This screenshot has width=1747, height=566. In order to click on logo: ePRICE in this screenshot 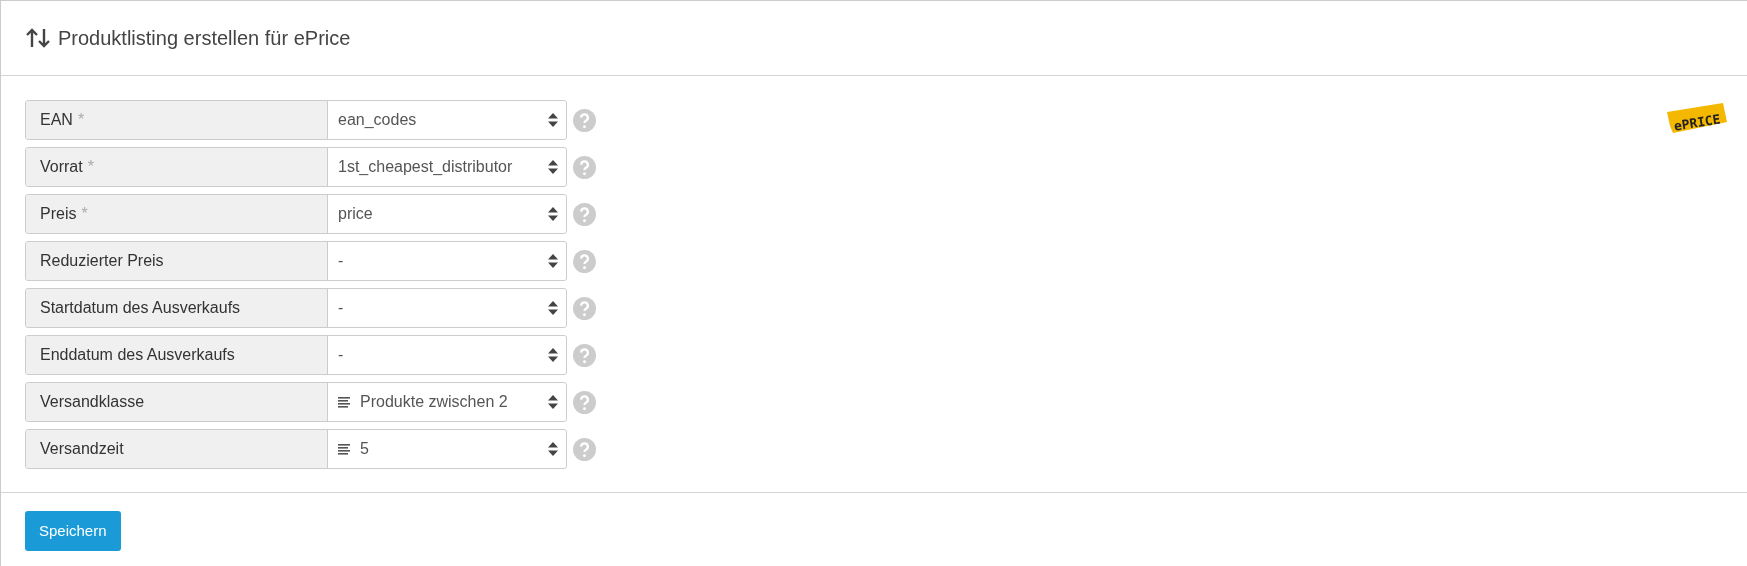, I will do `click(1697, 118)`.